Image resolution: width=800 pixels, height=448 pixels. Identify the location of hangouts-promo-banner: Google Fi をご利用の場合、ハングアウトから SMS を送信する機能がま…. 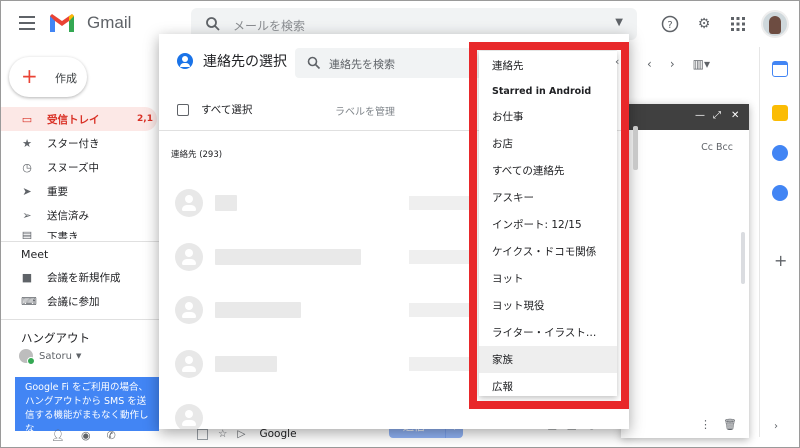
(87, 404).